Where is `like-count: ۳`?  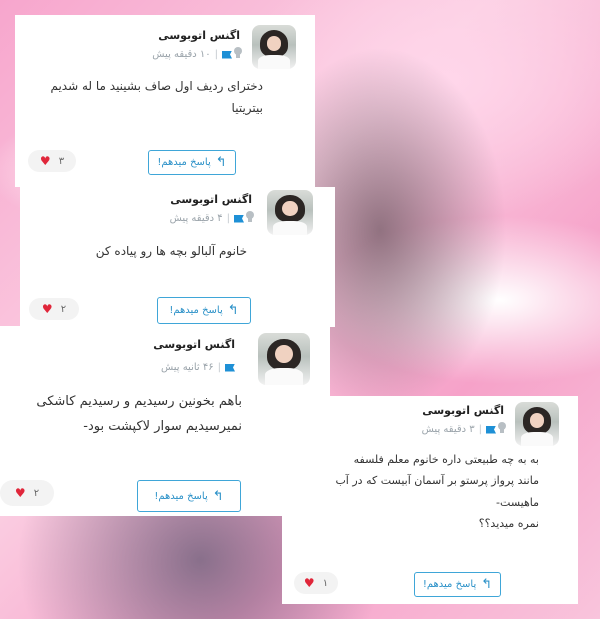
like-count: ۳ is located at coordinates (61, 161).